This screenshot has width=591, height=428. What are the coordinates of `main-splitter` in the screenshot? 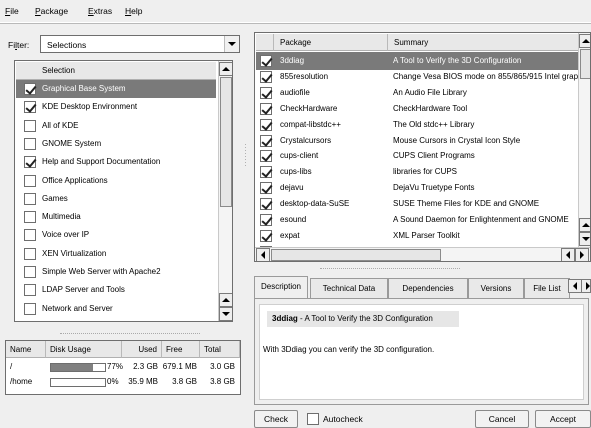 It's located at (245, 225).